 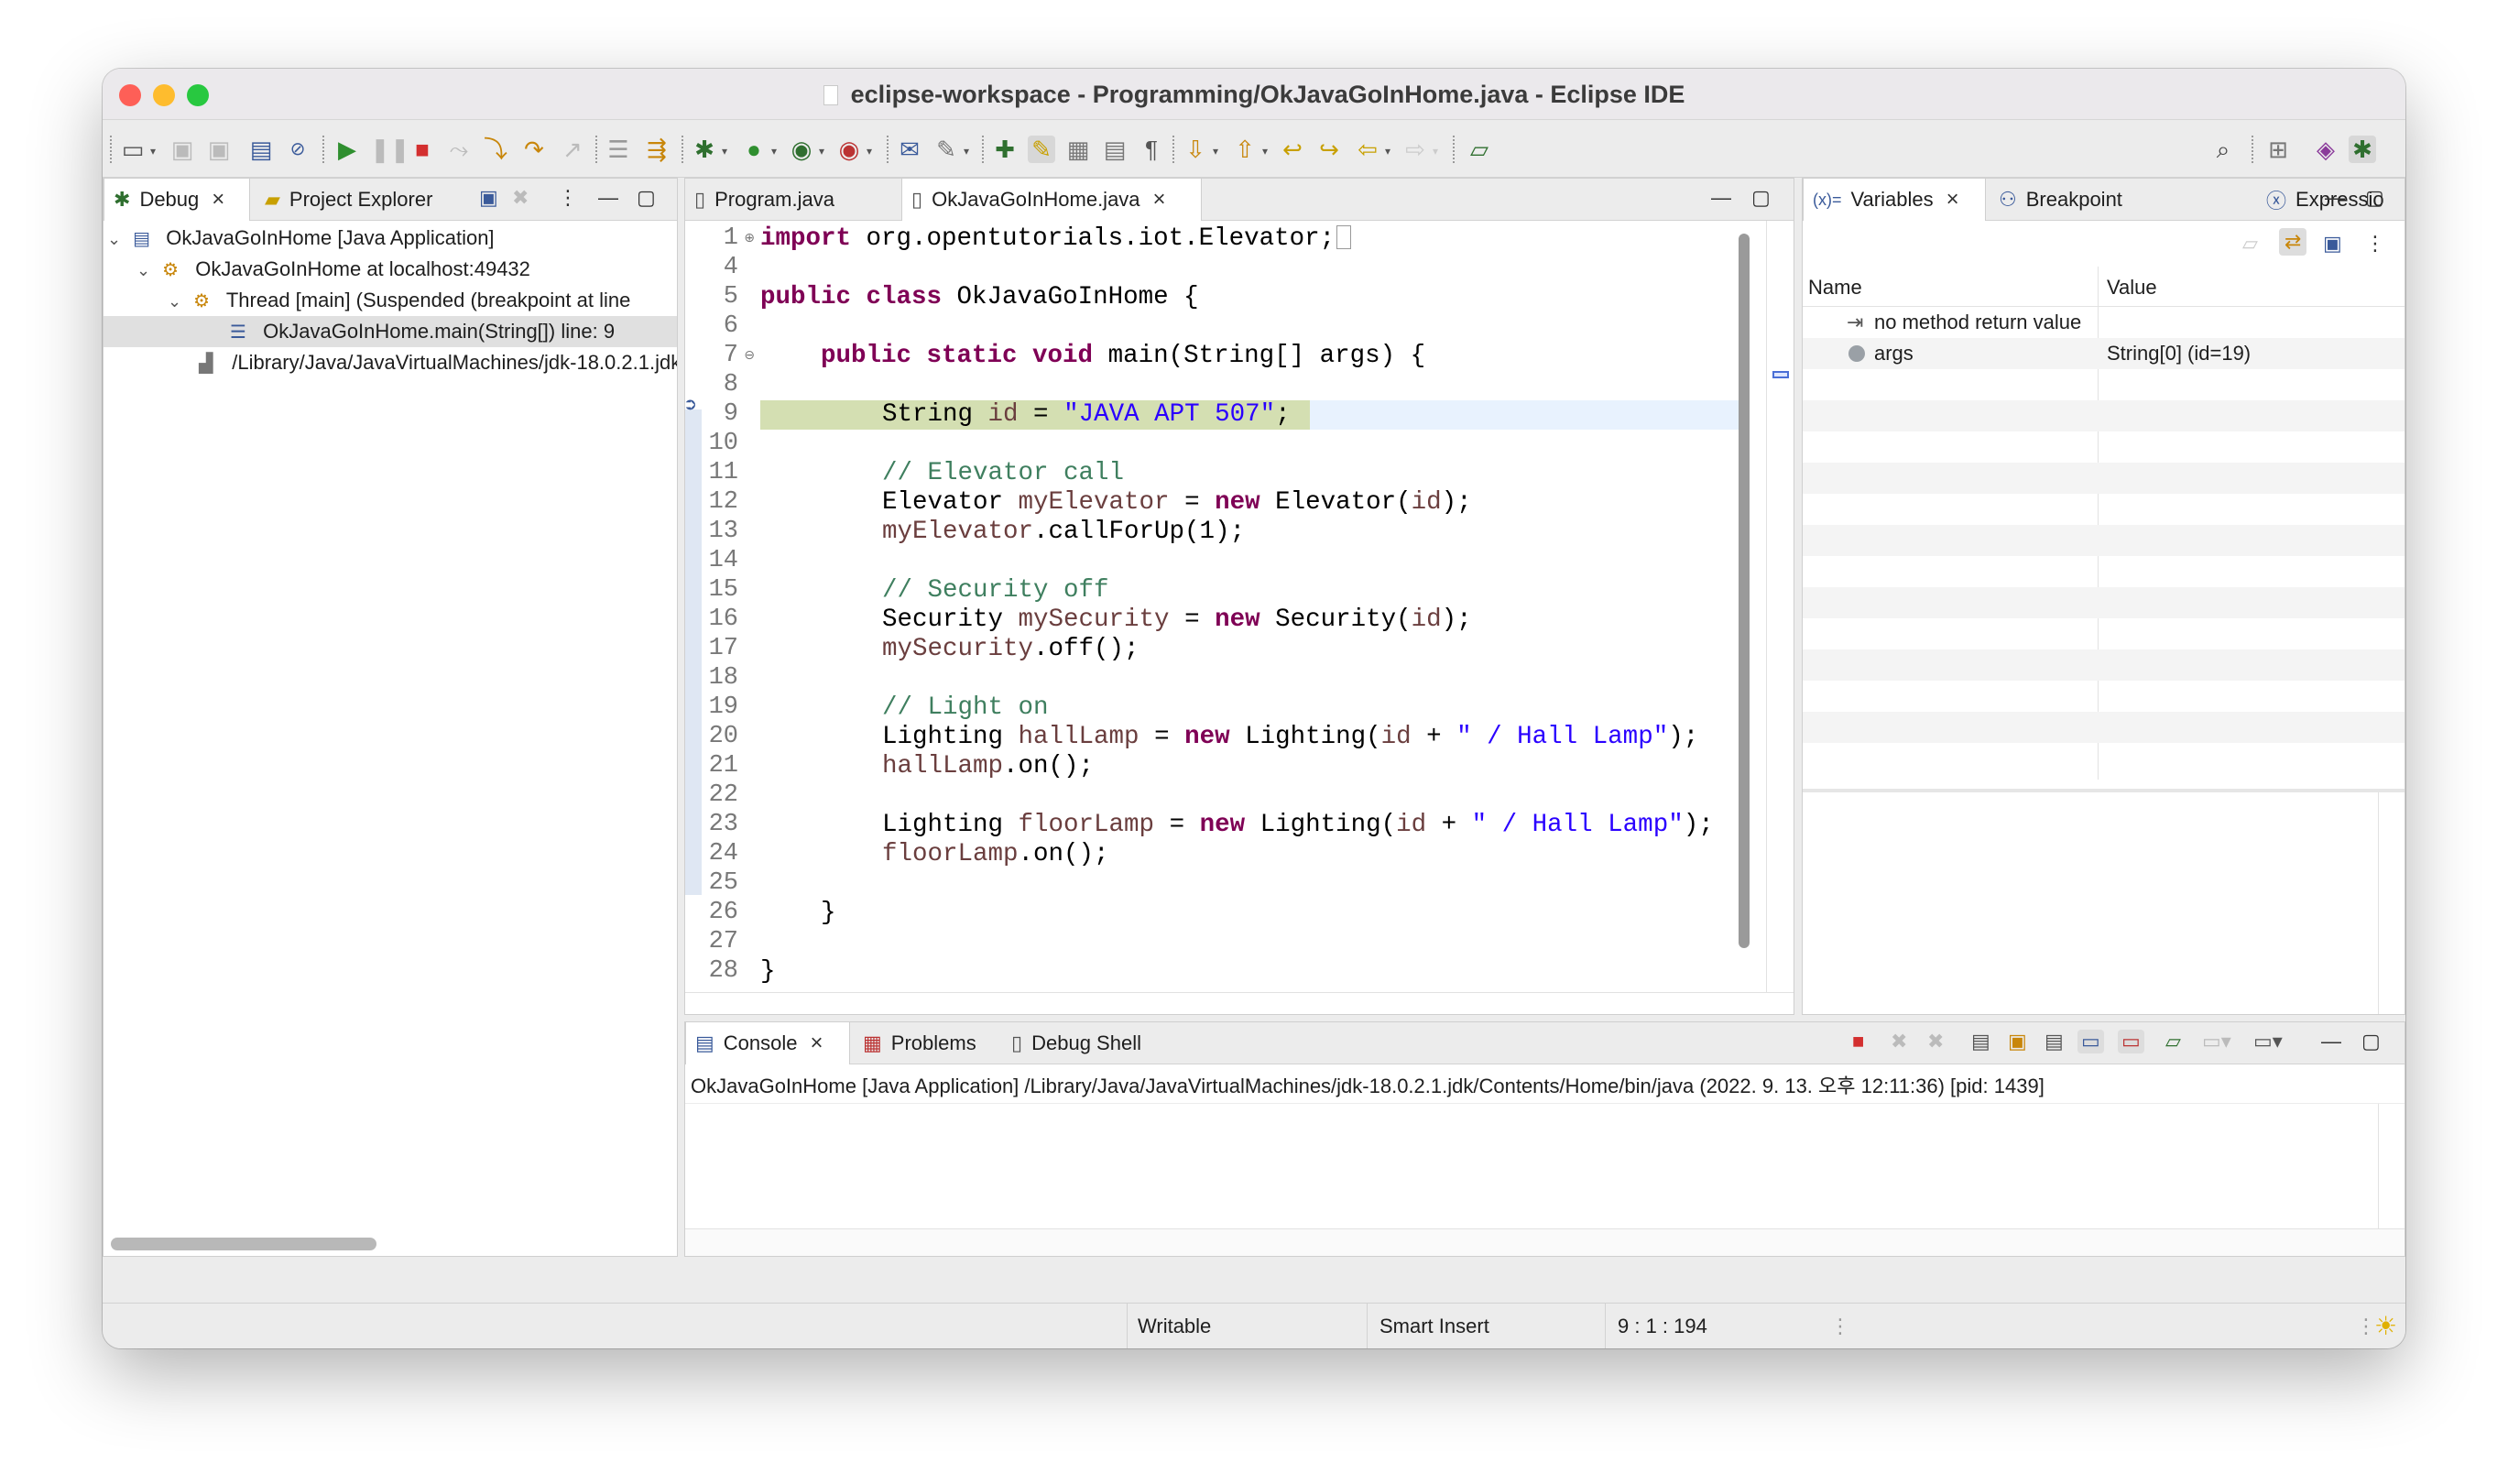 What do you see at coordinates (1292, 150) in the screenshot?
I see `last-edit-location-icon: ↩` at bounding box center [1292, 150].